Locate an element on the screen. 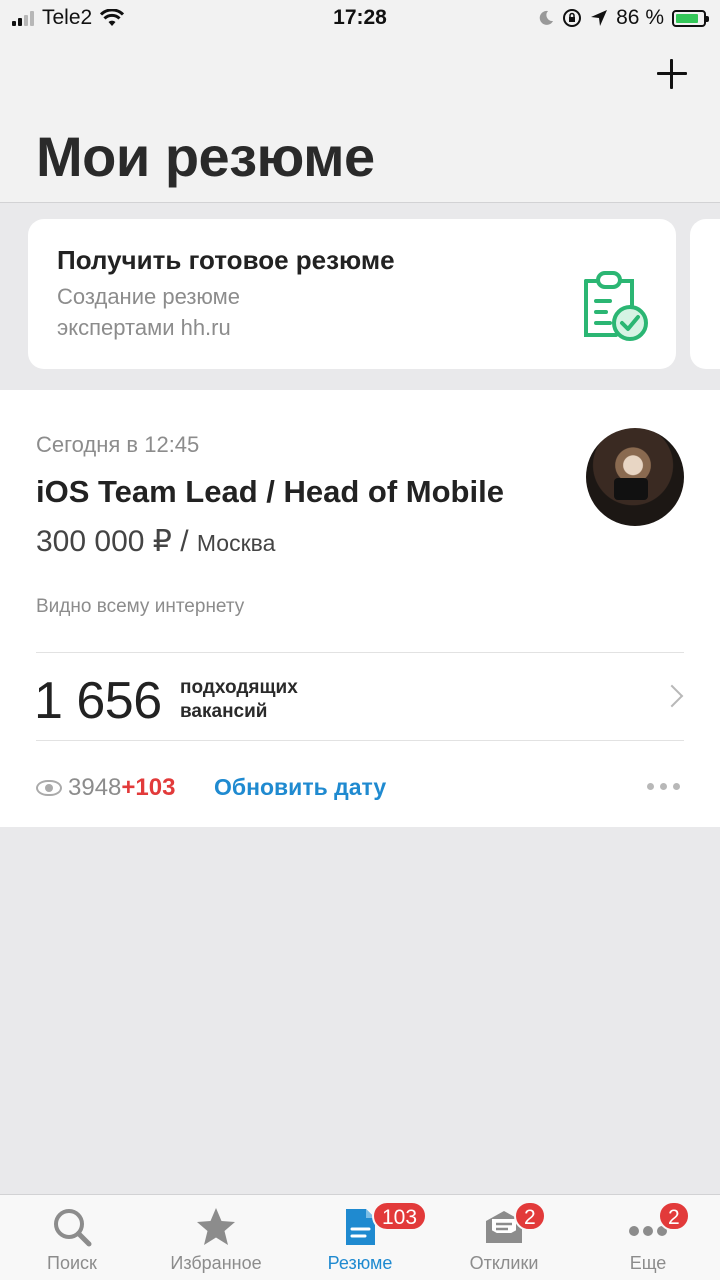 The width and height of the screenshot is (720, 1280). tab-resume: Резюме 103 is located at coordinates (360, 1237).